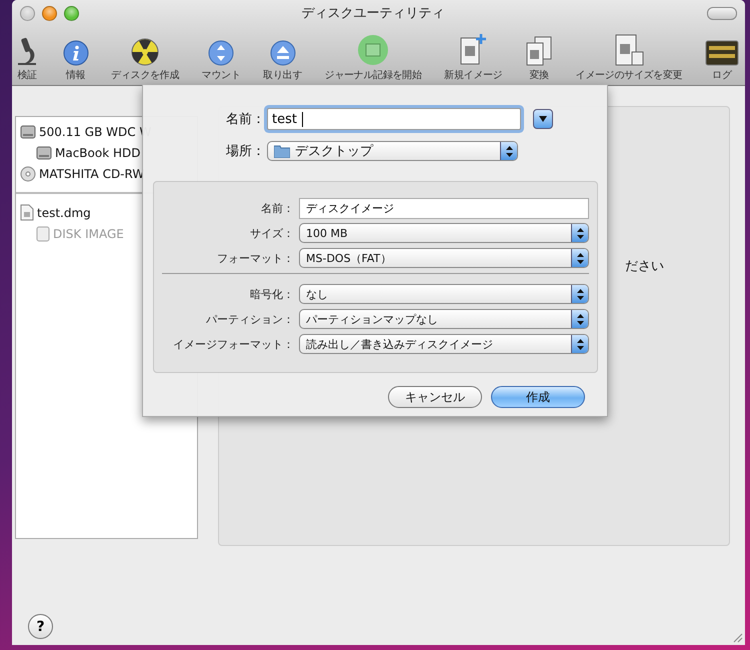 The height and width of the screenshot is (650, 750). Describe the element at coordinates (394, 119) in the screenshot. I see `name-input-field: test` at that location.